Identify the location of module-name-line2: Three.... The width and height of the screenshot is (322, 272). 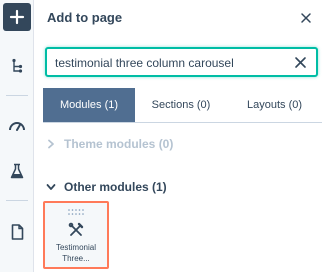
(76, 258).